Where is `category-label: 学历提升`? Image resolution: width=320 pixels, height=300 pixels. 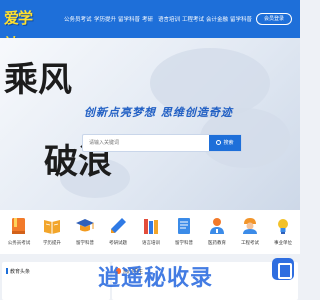 category-label: 学历提升 is located at coordinates (52, 242).